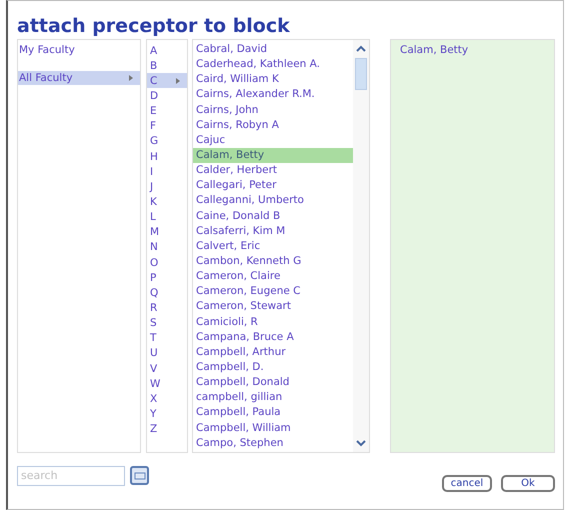  I want to click on letter-item: C, so click(167, 80).